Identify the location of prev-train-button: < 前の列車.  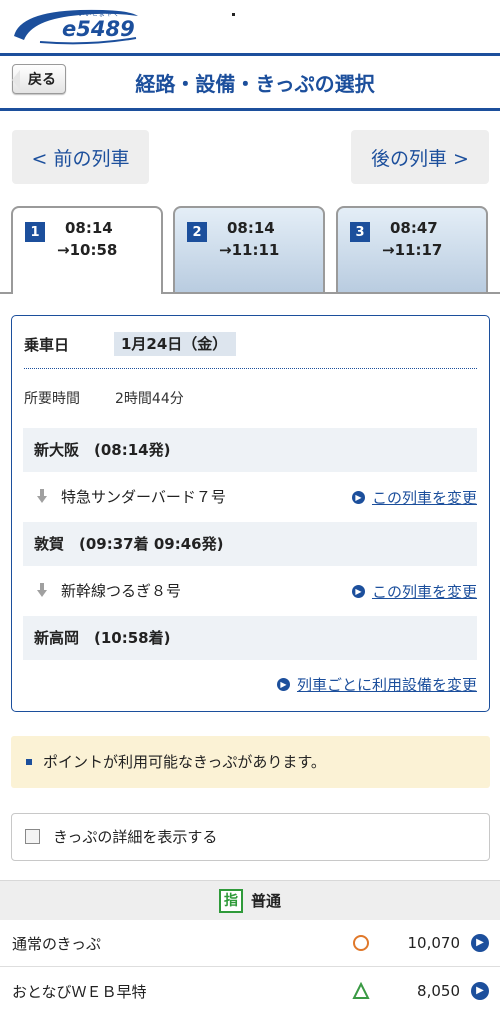
(80, 157).